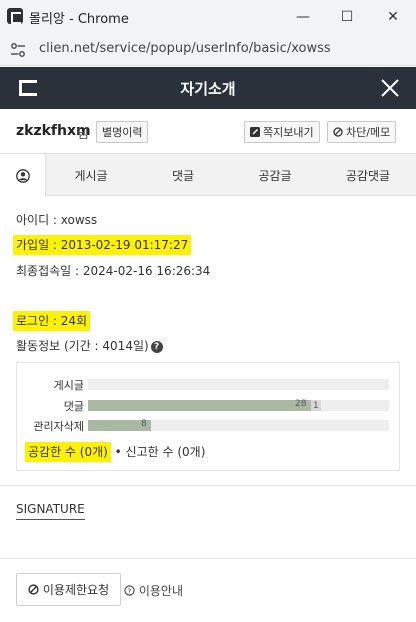  Describe the element at coordinates (76, 590) in the screenshot. I see `restrict-request-label: 이용제한요청` at that location.